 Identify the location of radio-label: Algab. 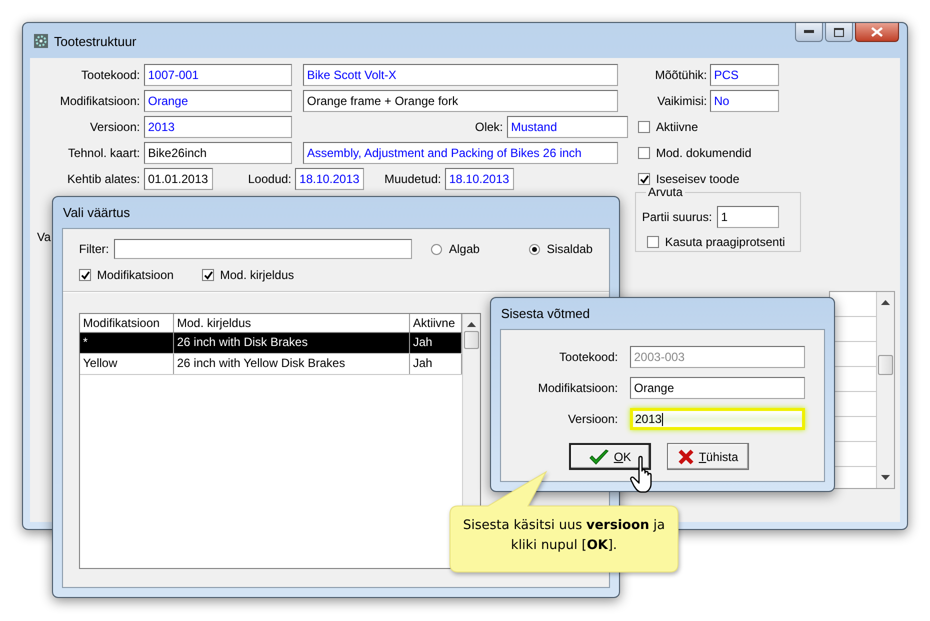
(464, 249).